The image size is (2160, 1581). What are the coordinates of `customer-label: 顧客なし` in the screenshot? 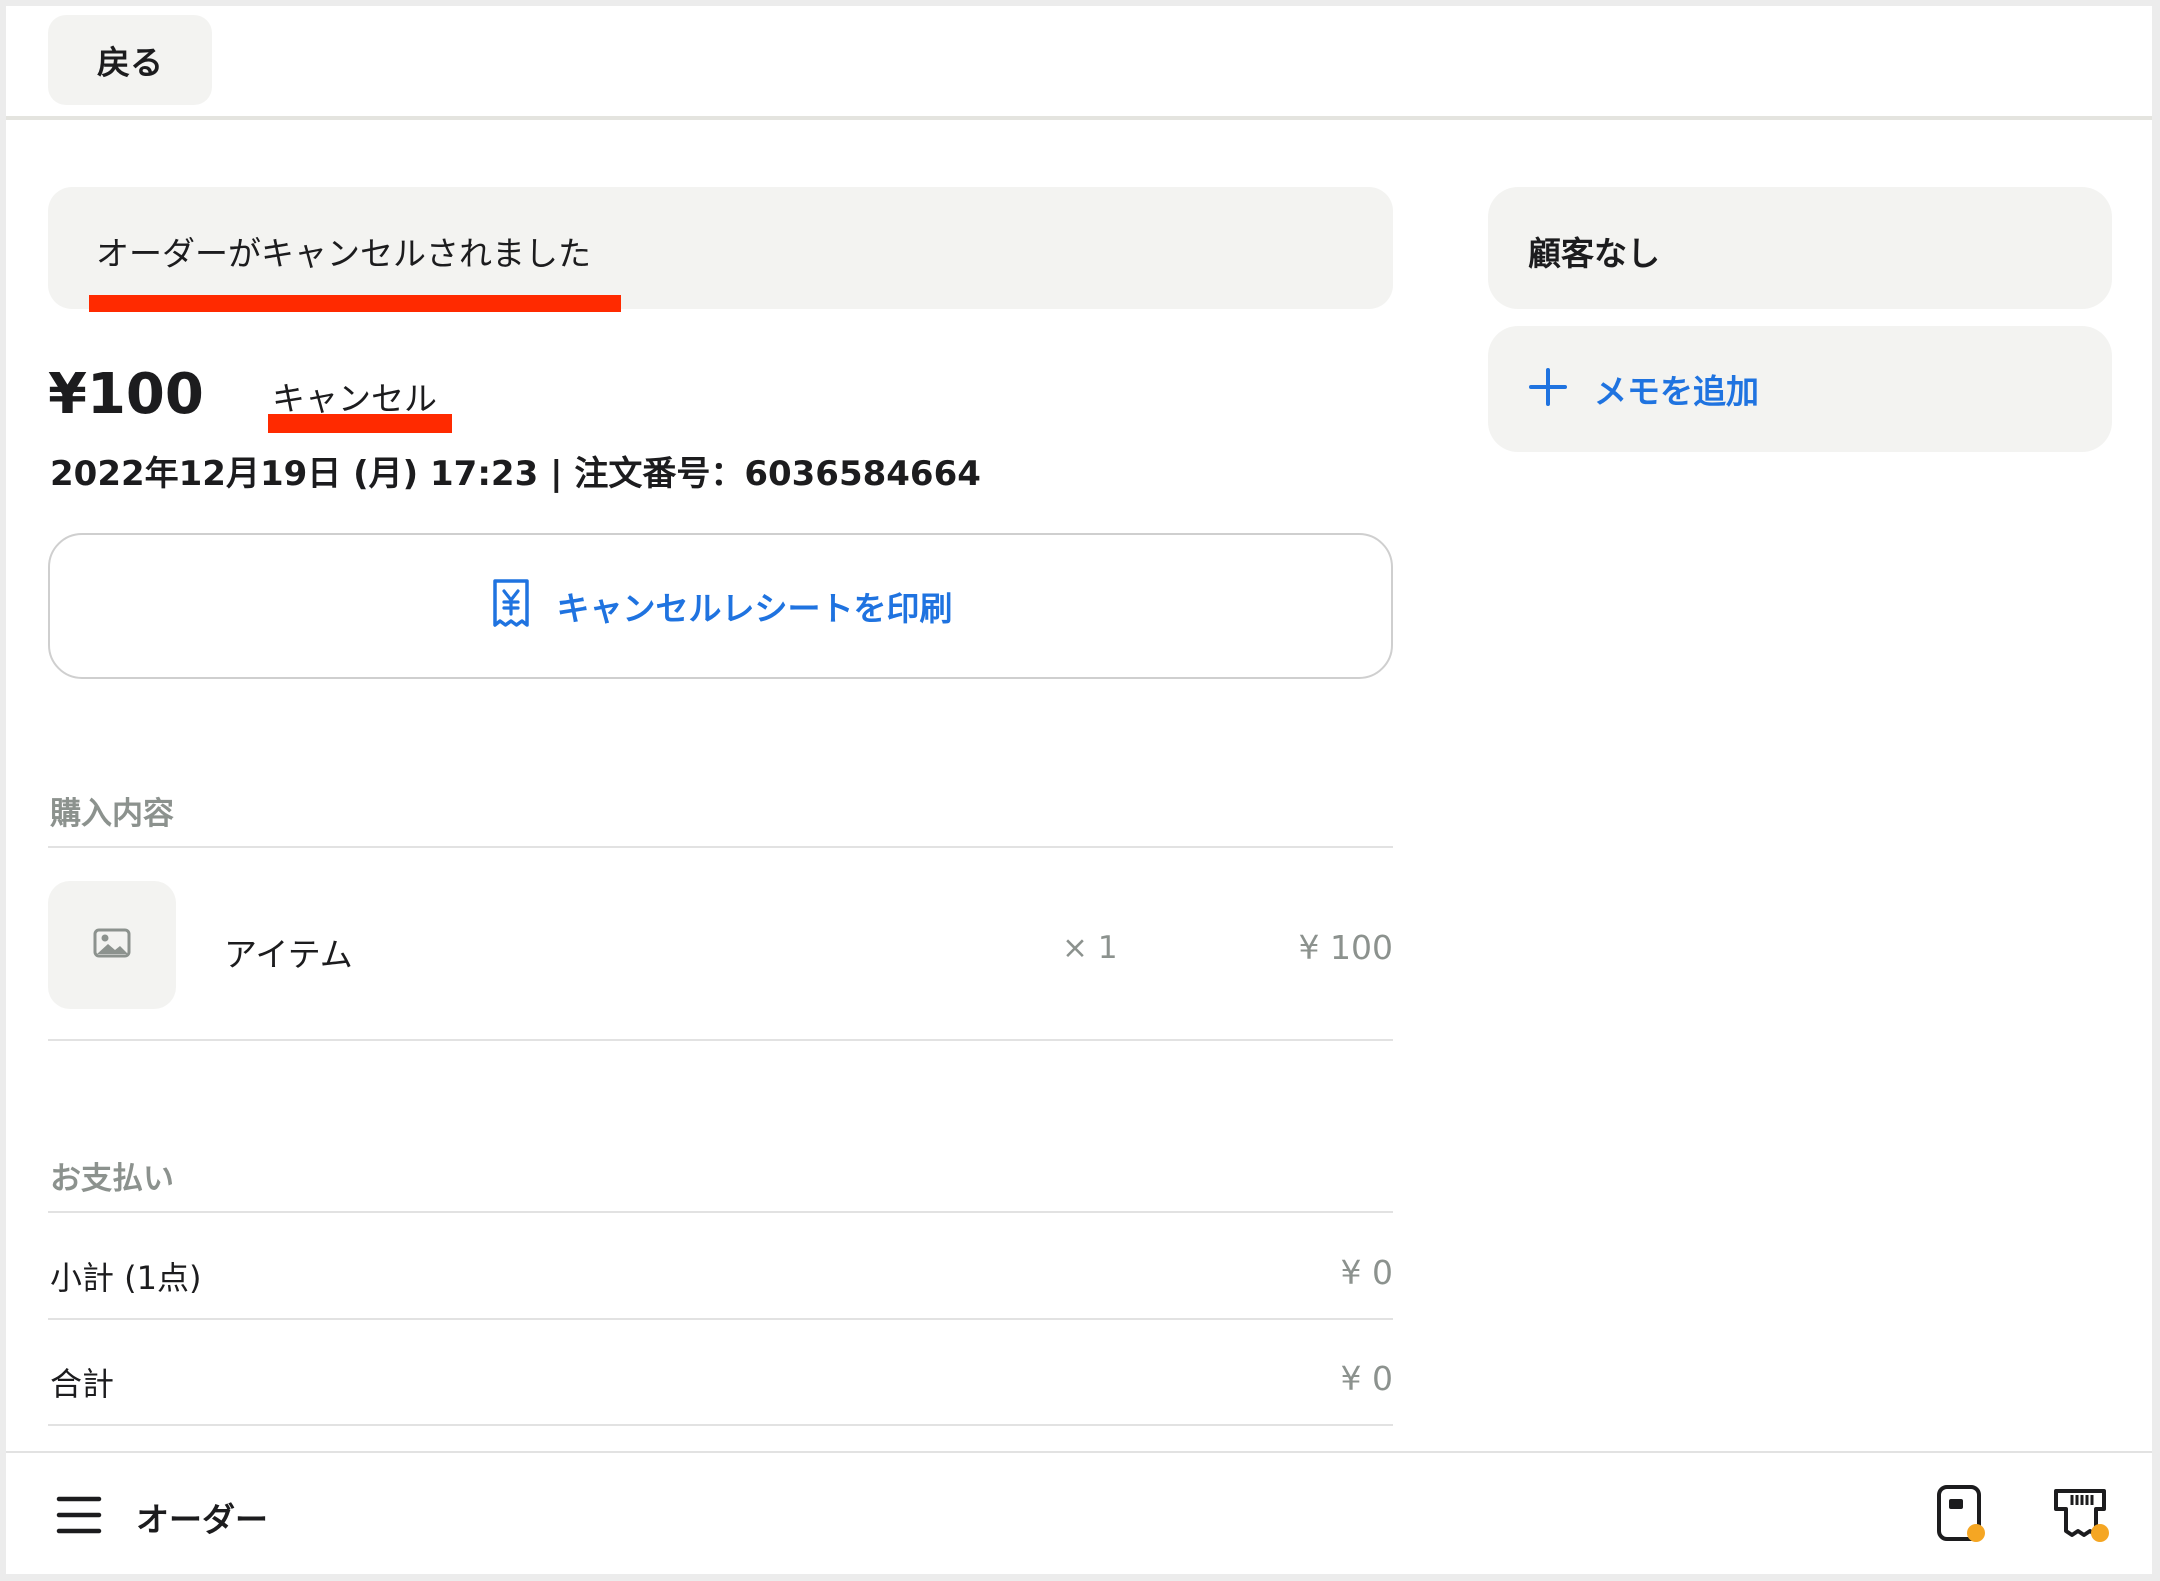 It's located at (1594, 253).